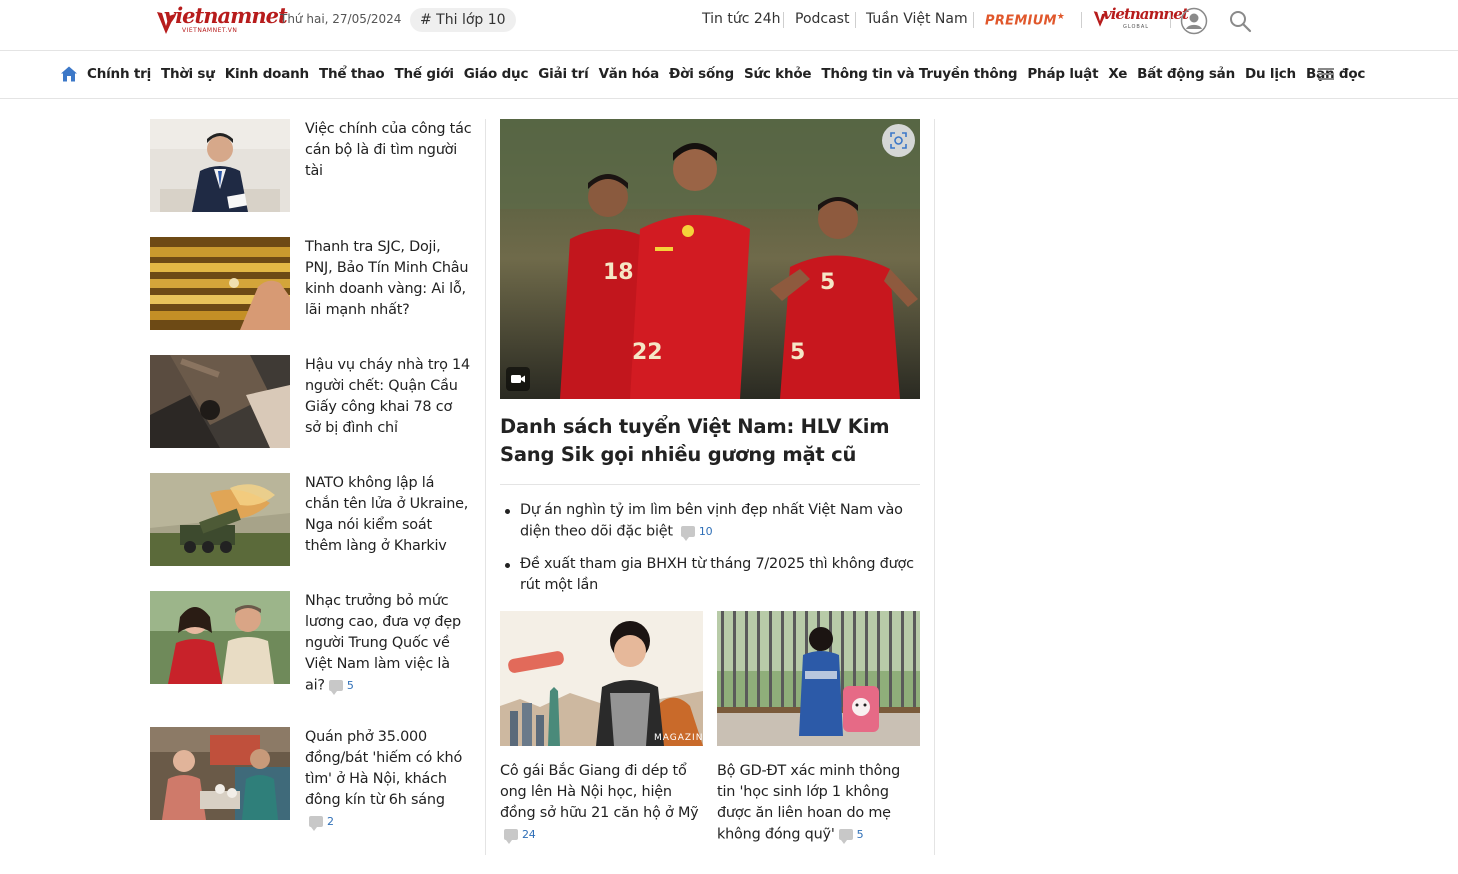 This screenshot has height=874, width=1458. I want to click on hashtag-pill: # Thi lớp 10, so click(463, 20).